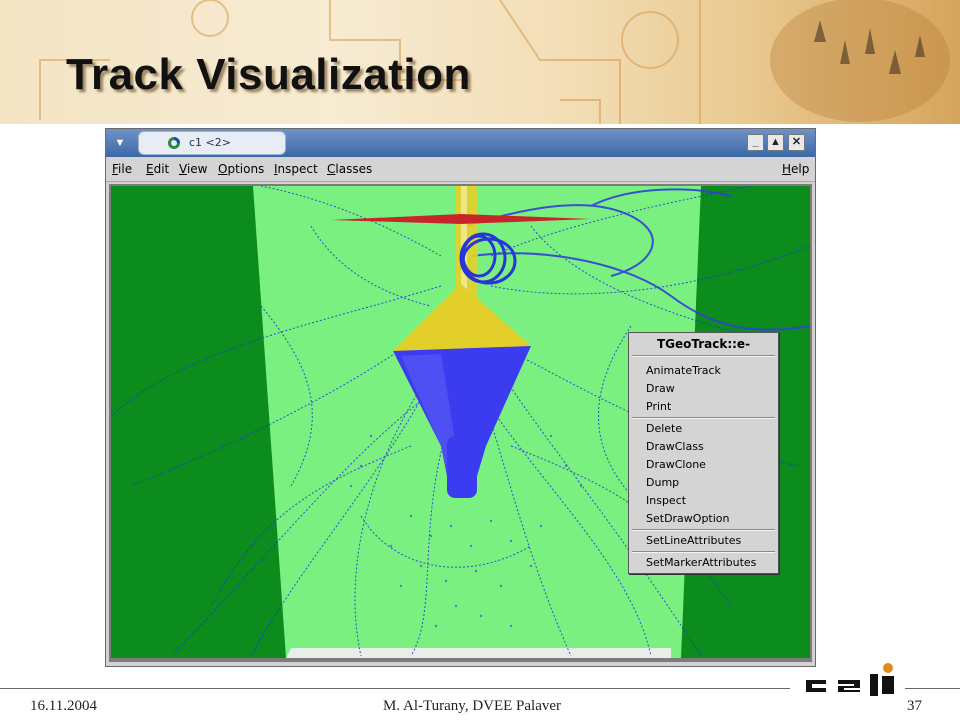 This screenshot has height=720, width=960. I want to click on footer-author: M. Al-Turany, DVEE Palaver, so click(472, 706).